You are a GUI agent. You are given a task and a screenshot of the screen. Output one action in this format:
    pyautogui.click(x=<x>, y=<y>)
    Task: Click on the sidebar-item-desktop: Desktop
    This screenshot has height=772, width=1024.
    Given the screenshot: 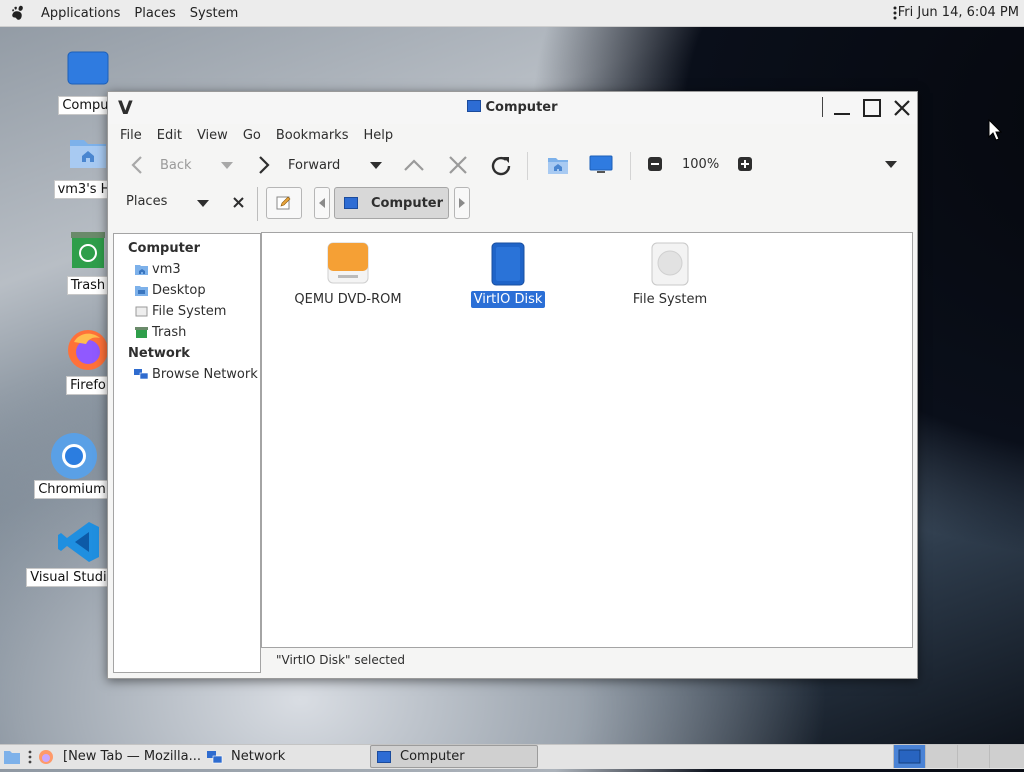 What is the action you would take?
    pyautogui.click(x=187, y=290)
    